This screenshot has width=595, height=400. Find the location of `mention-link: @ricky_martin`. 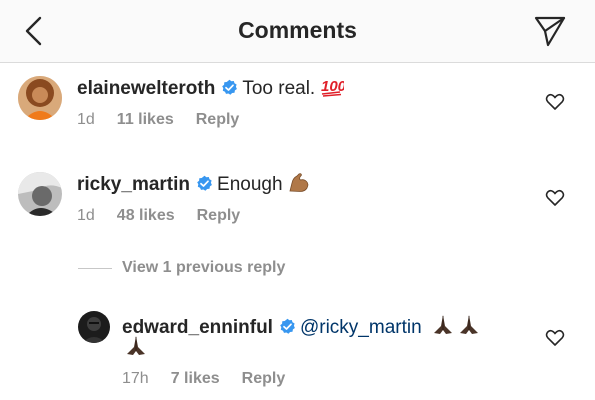

mention-link: @ricky_martin is located at coordinates (361, 327).